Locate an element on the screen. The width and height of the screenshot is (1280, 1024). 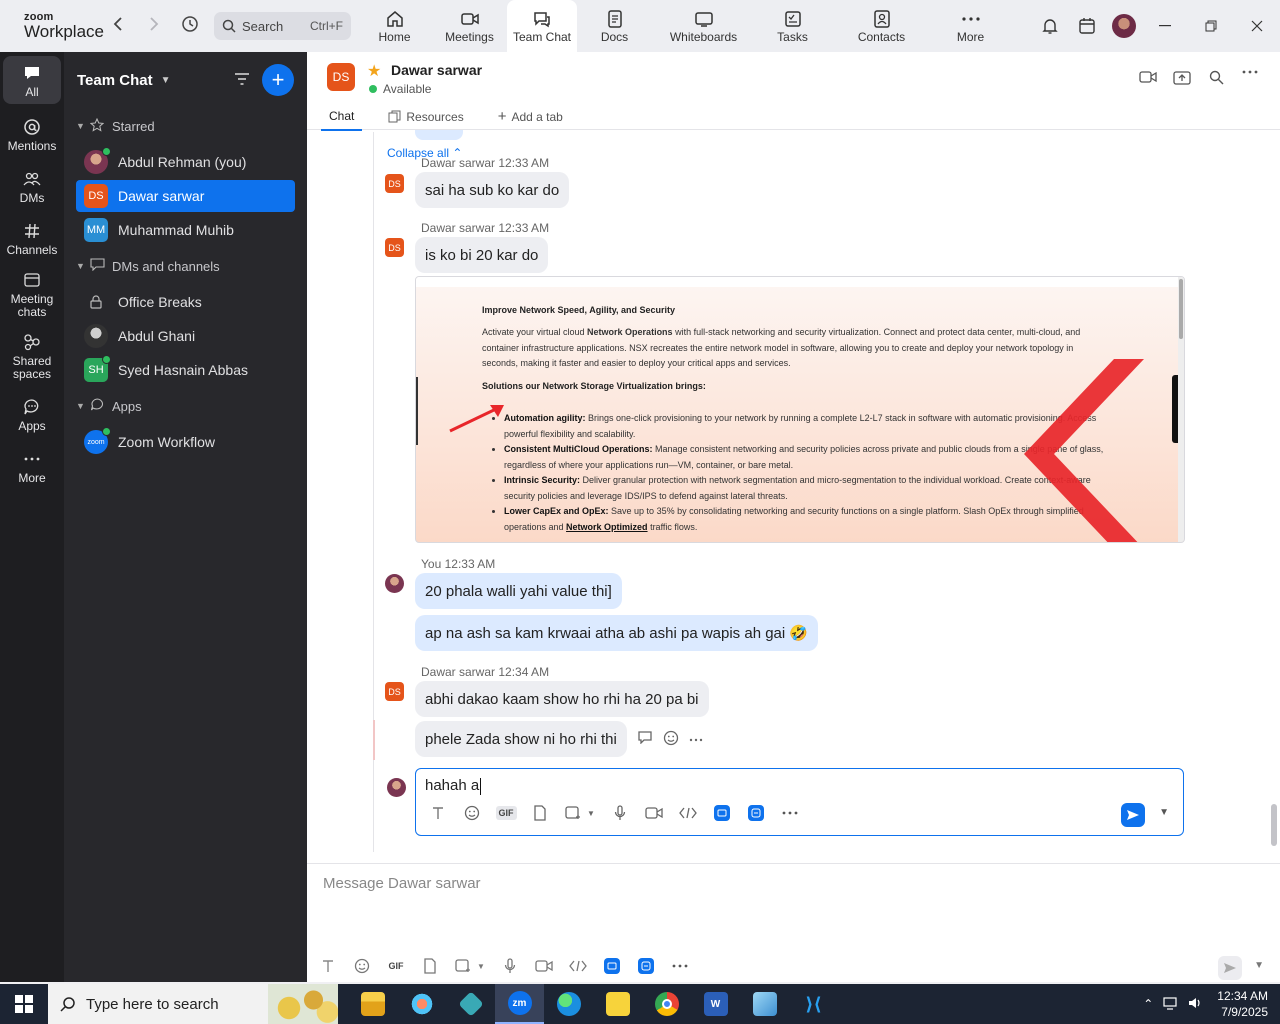
tab-docs: Docs is located at coordinates (614, 26).